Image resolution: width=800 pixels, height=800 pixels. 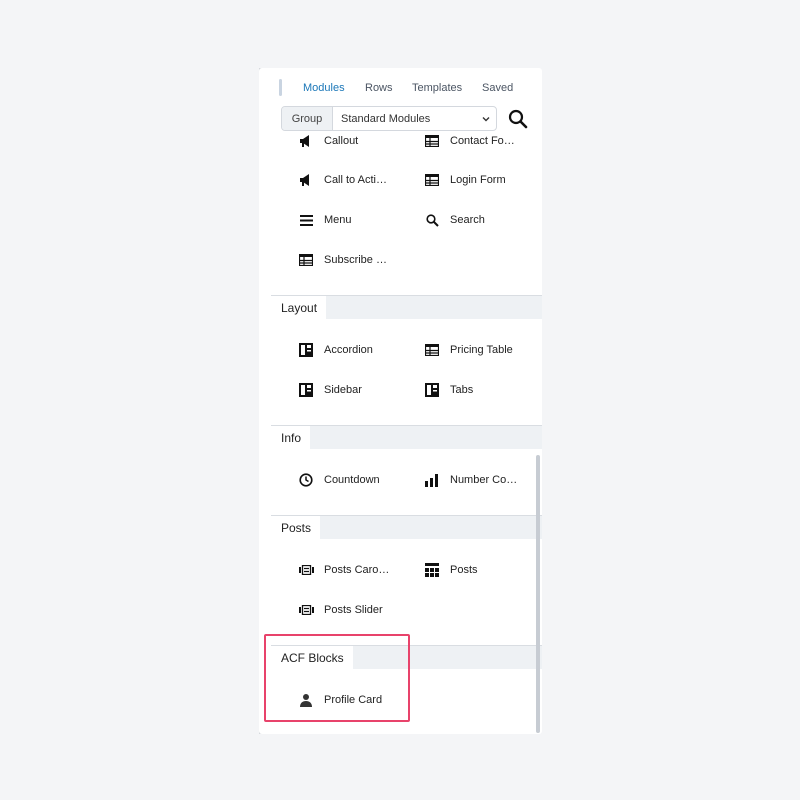 I want to click on module-countdown: Countdown, so click(x=339, y=480).